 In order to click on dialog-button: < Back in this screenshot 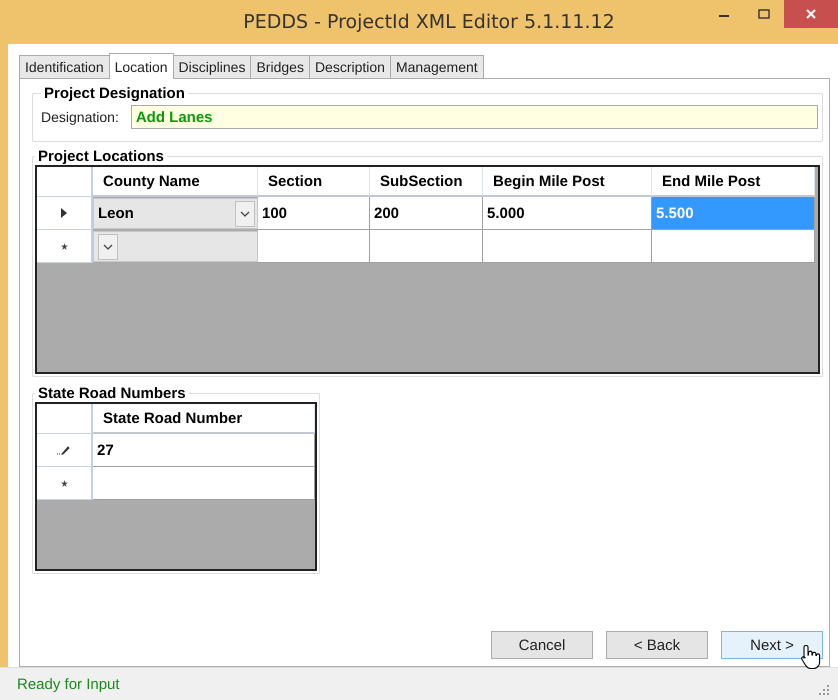, I will do `click(657, 645)`.